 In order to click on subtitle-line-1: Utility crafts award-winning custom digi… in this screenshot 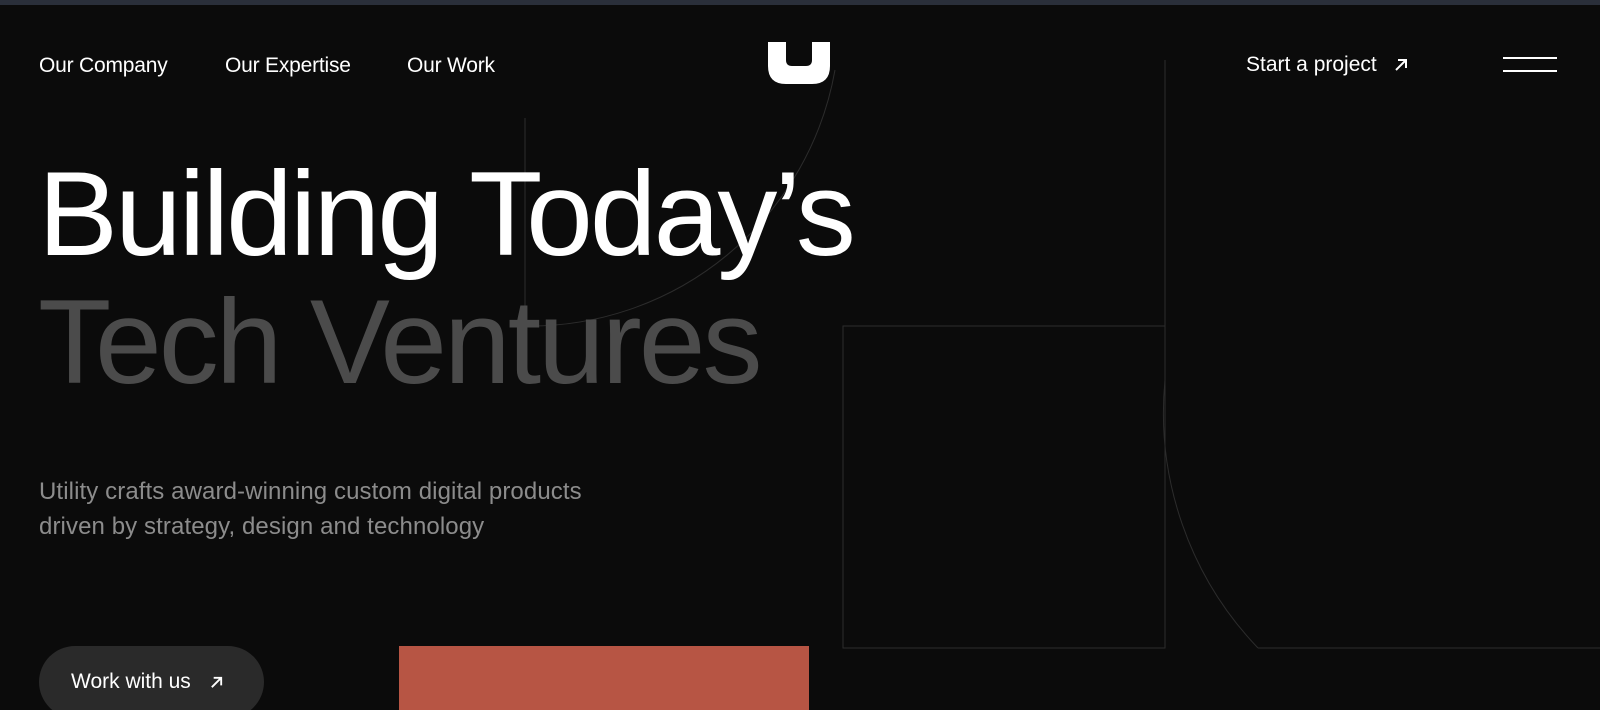, I will do `click(310, 491)`.